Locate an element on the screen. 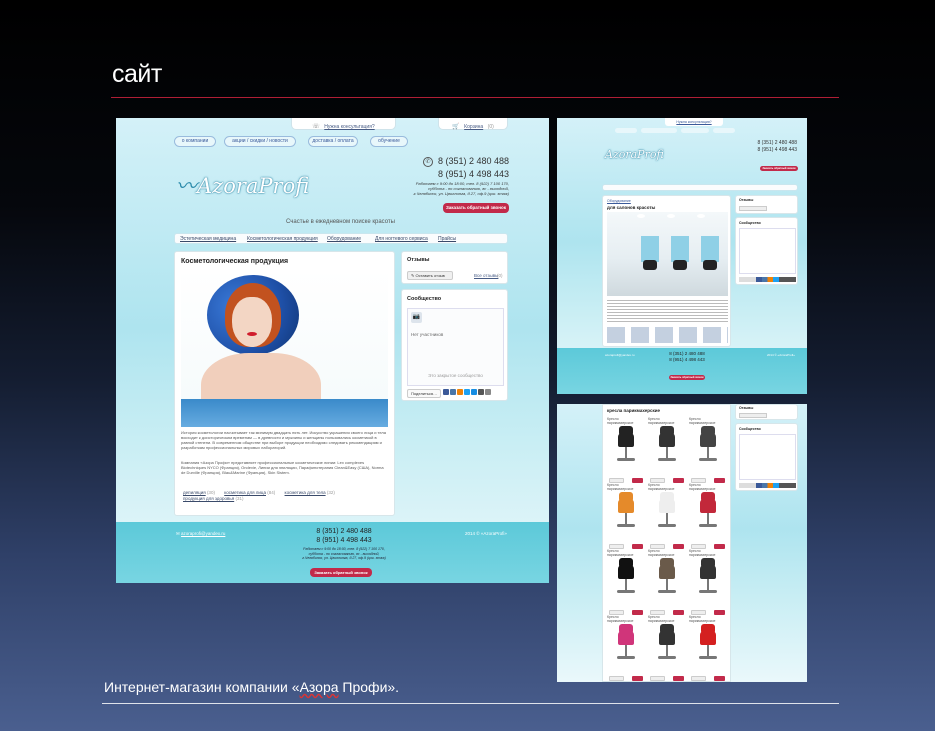 This screenshot has height=731, width=935. tw-icon is located at coordinates (467, 392).